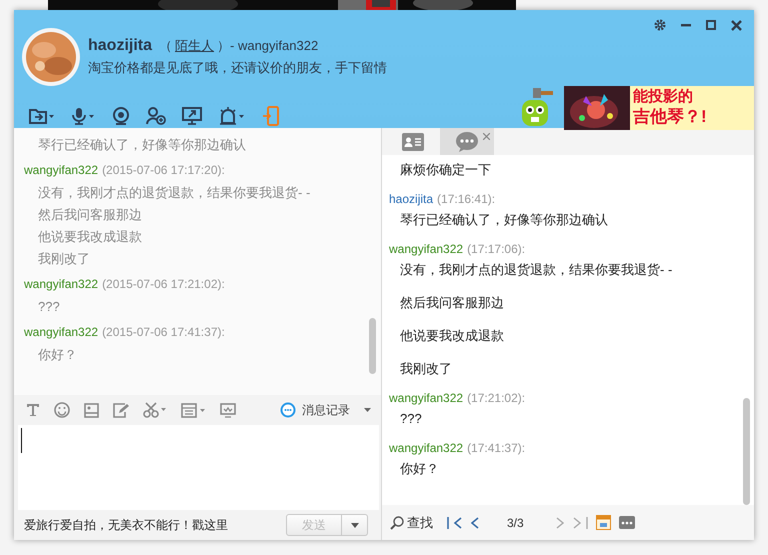  I want to click on message-time: (2015-07-06 17:21:02):, so click(163, 284).